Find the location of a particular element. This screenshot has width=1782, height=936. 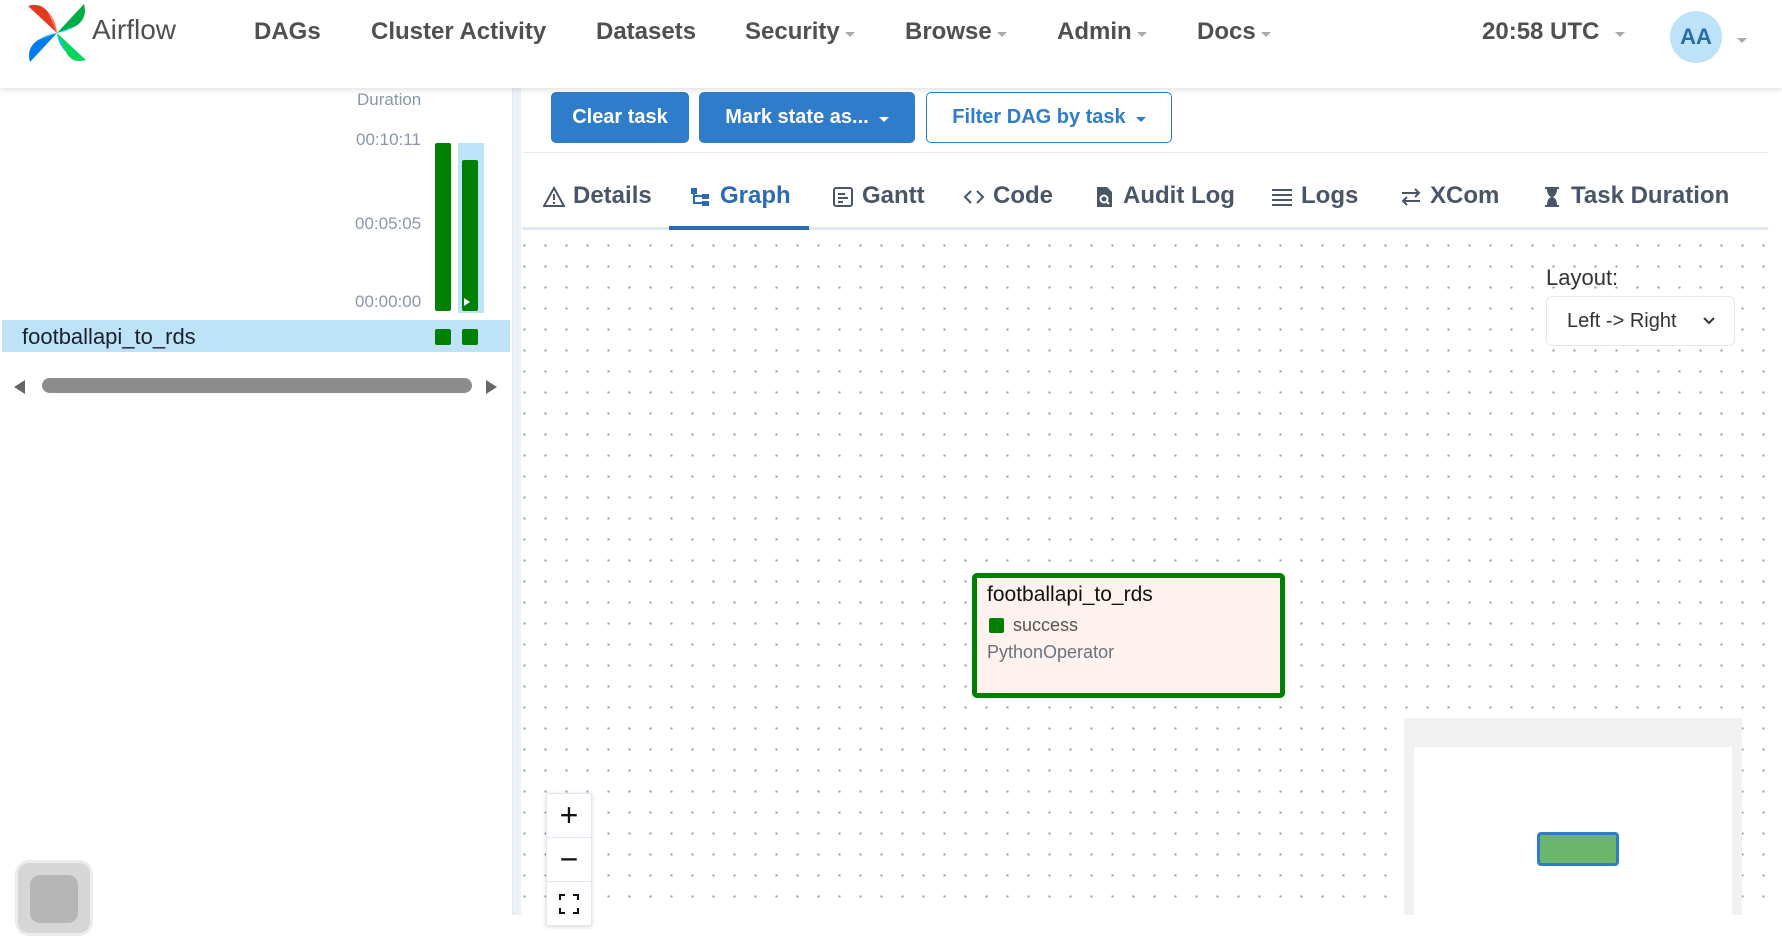

tab-code-label: Code is located at coordinates (1023, 195).